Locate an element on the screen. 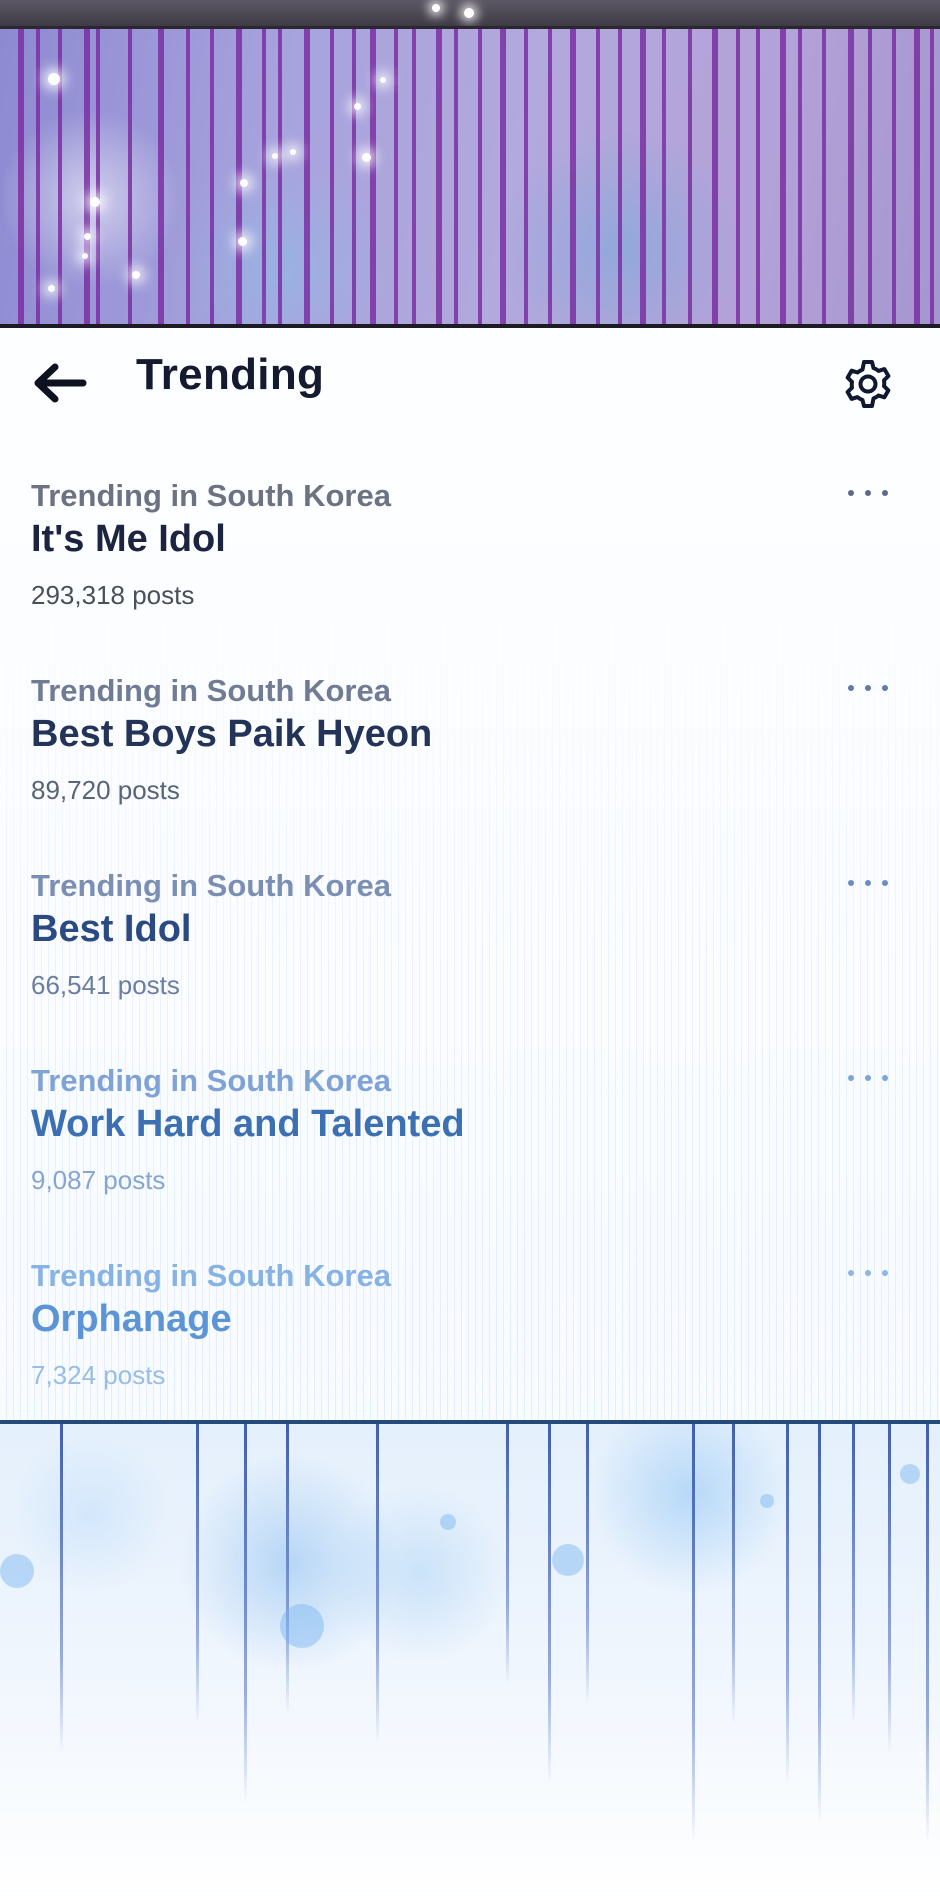  trend-name: Orphanage is located at coordinates (131, 1319).